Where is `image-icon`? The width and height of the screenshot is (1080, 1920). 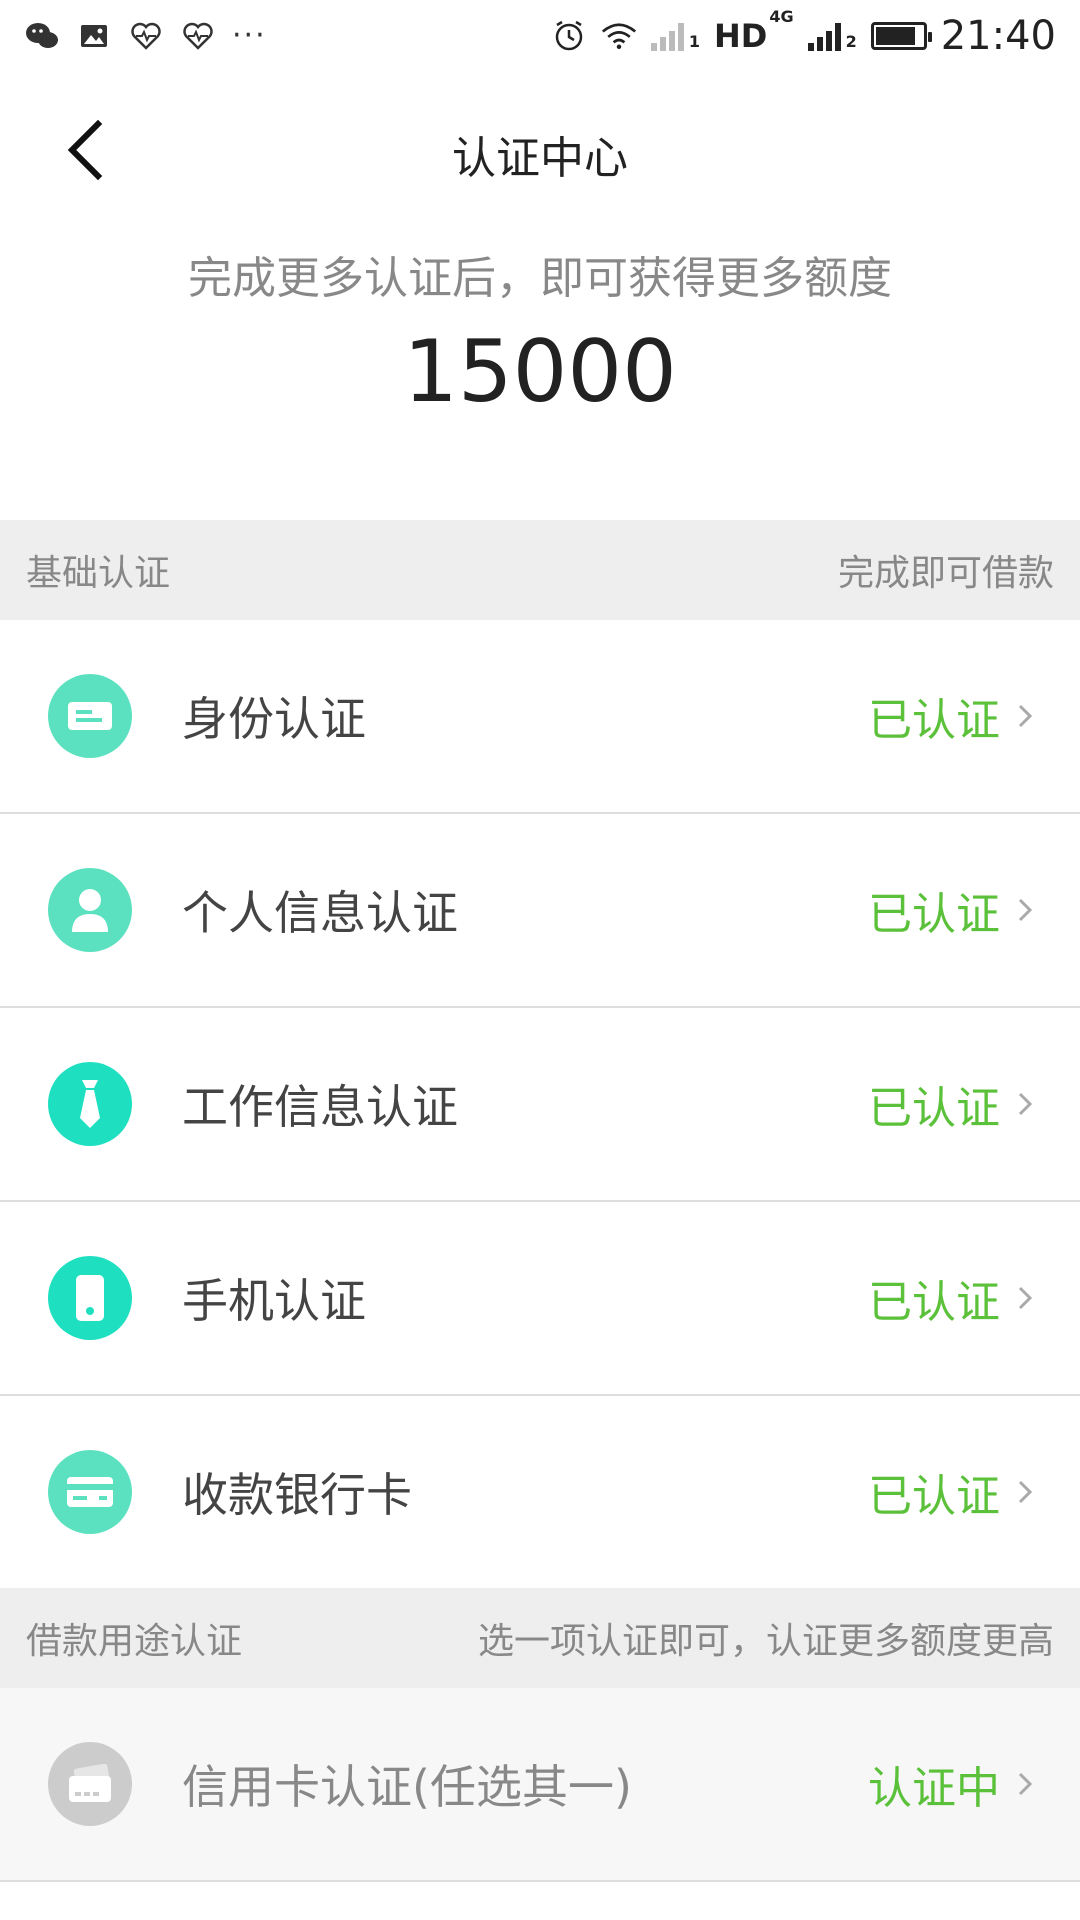 image-icon is located at coordinates (94, 36).